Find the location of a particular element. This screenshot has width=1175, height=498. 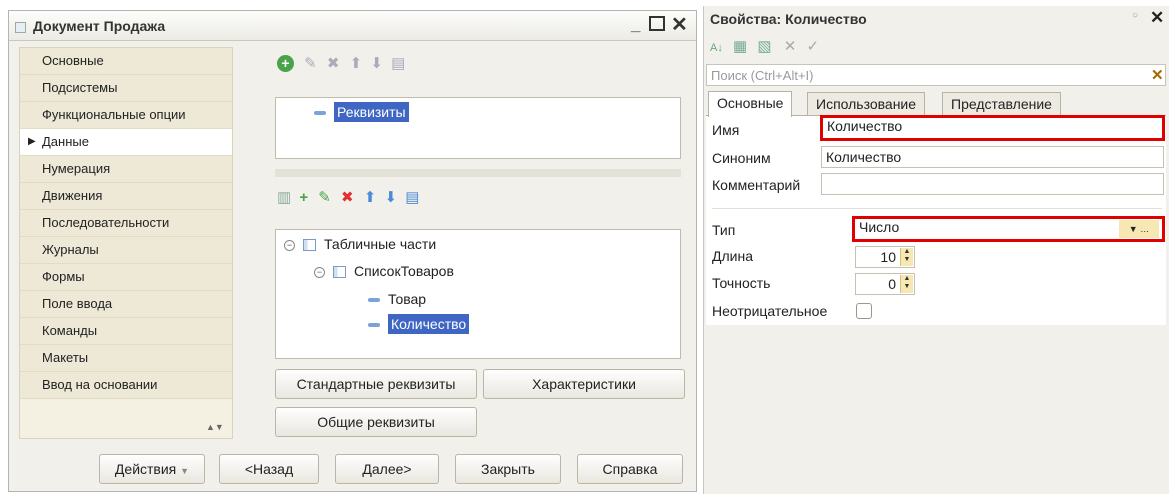

synonym-field: Количество is located at coordinates (992, 157).